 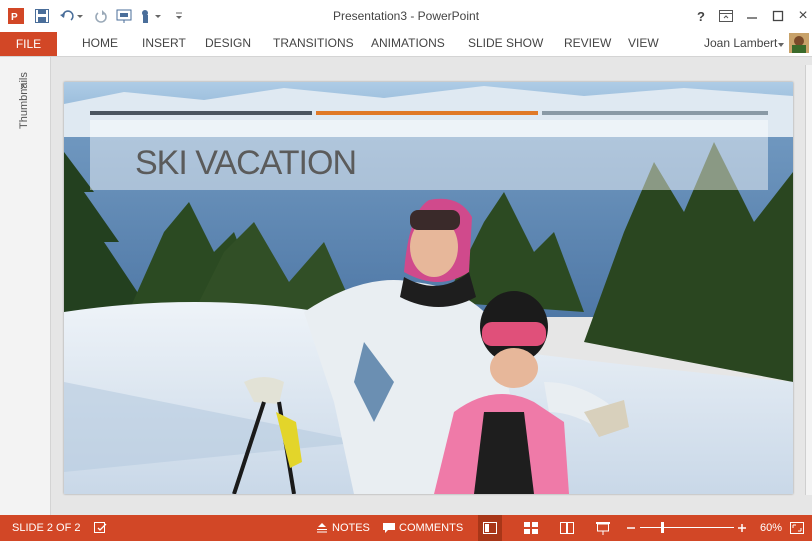 I want to click on ribbon-display-options-icon, so click(x=726, y=16).